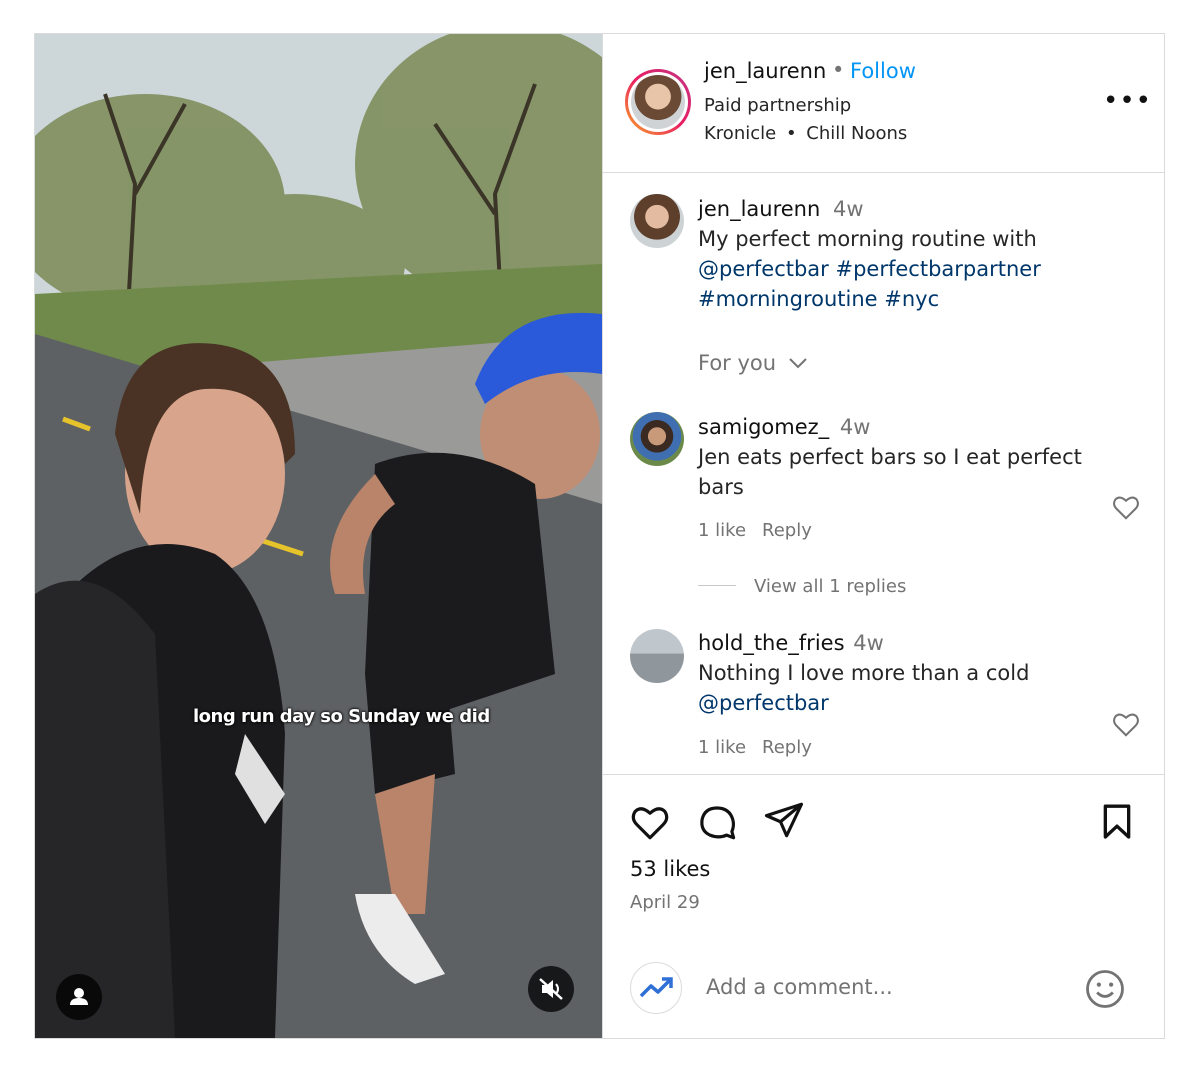 The image size is (1200, 1074). Describe the element at coordinates (717, 585) in the screenshot. I see `replies-divider` at that location.